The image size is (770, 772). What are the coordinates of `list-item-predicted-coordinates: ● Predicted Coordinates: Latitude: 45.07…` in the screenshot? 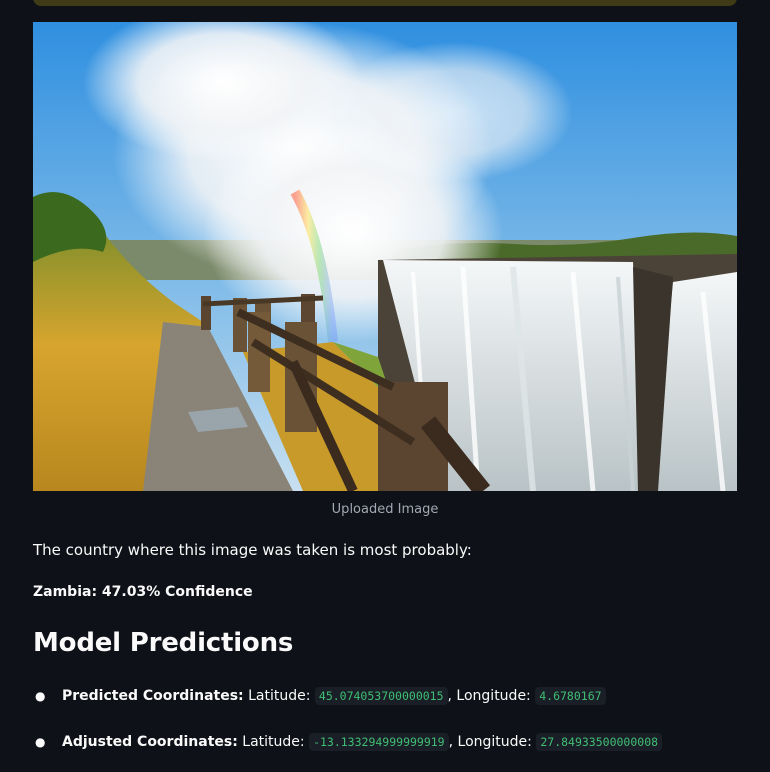 It's located at (393, 696).